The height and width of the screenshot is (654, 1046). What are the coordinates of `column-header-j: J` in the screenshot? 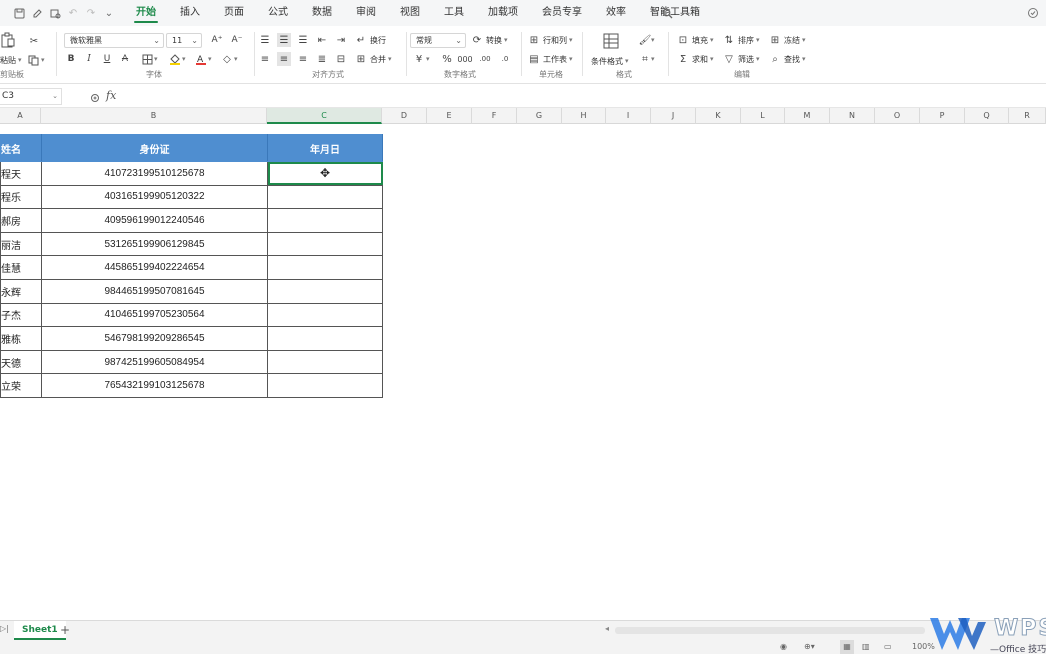 It's located at (673, 116).